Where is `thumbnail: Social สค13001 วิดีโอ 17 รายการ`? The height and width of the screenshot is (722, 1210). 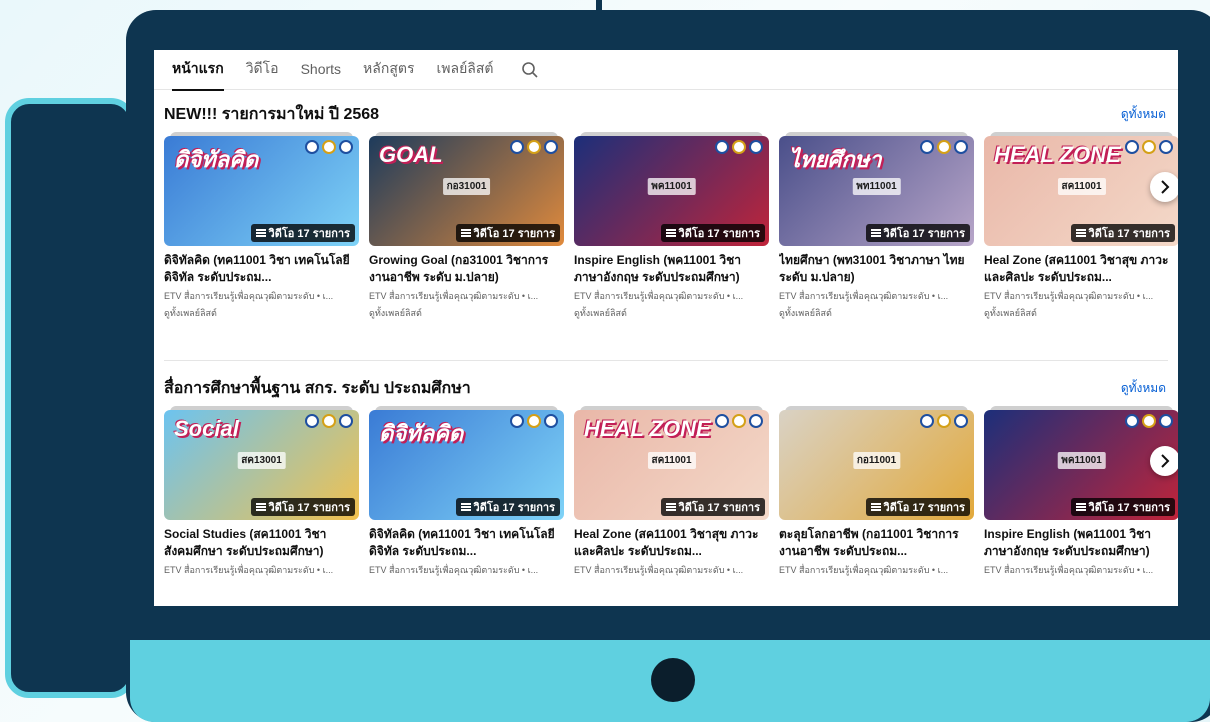 thumbnail: Social สค13001 วิดีโอ 17 รายการ is located at coordinates (261, 465).